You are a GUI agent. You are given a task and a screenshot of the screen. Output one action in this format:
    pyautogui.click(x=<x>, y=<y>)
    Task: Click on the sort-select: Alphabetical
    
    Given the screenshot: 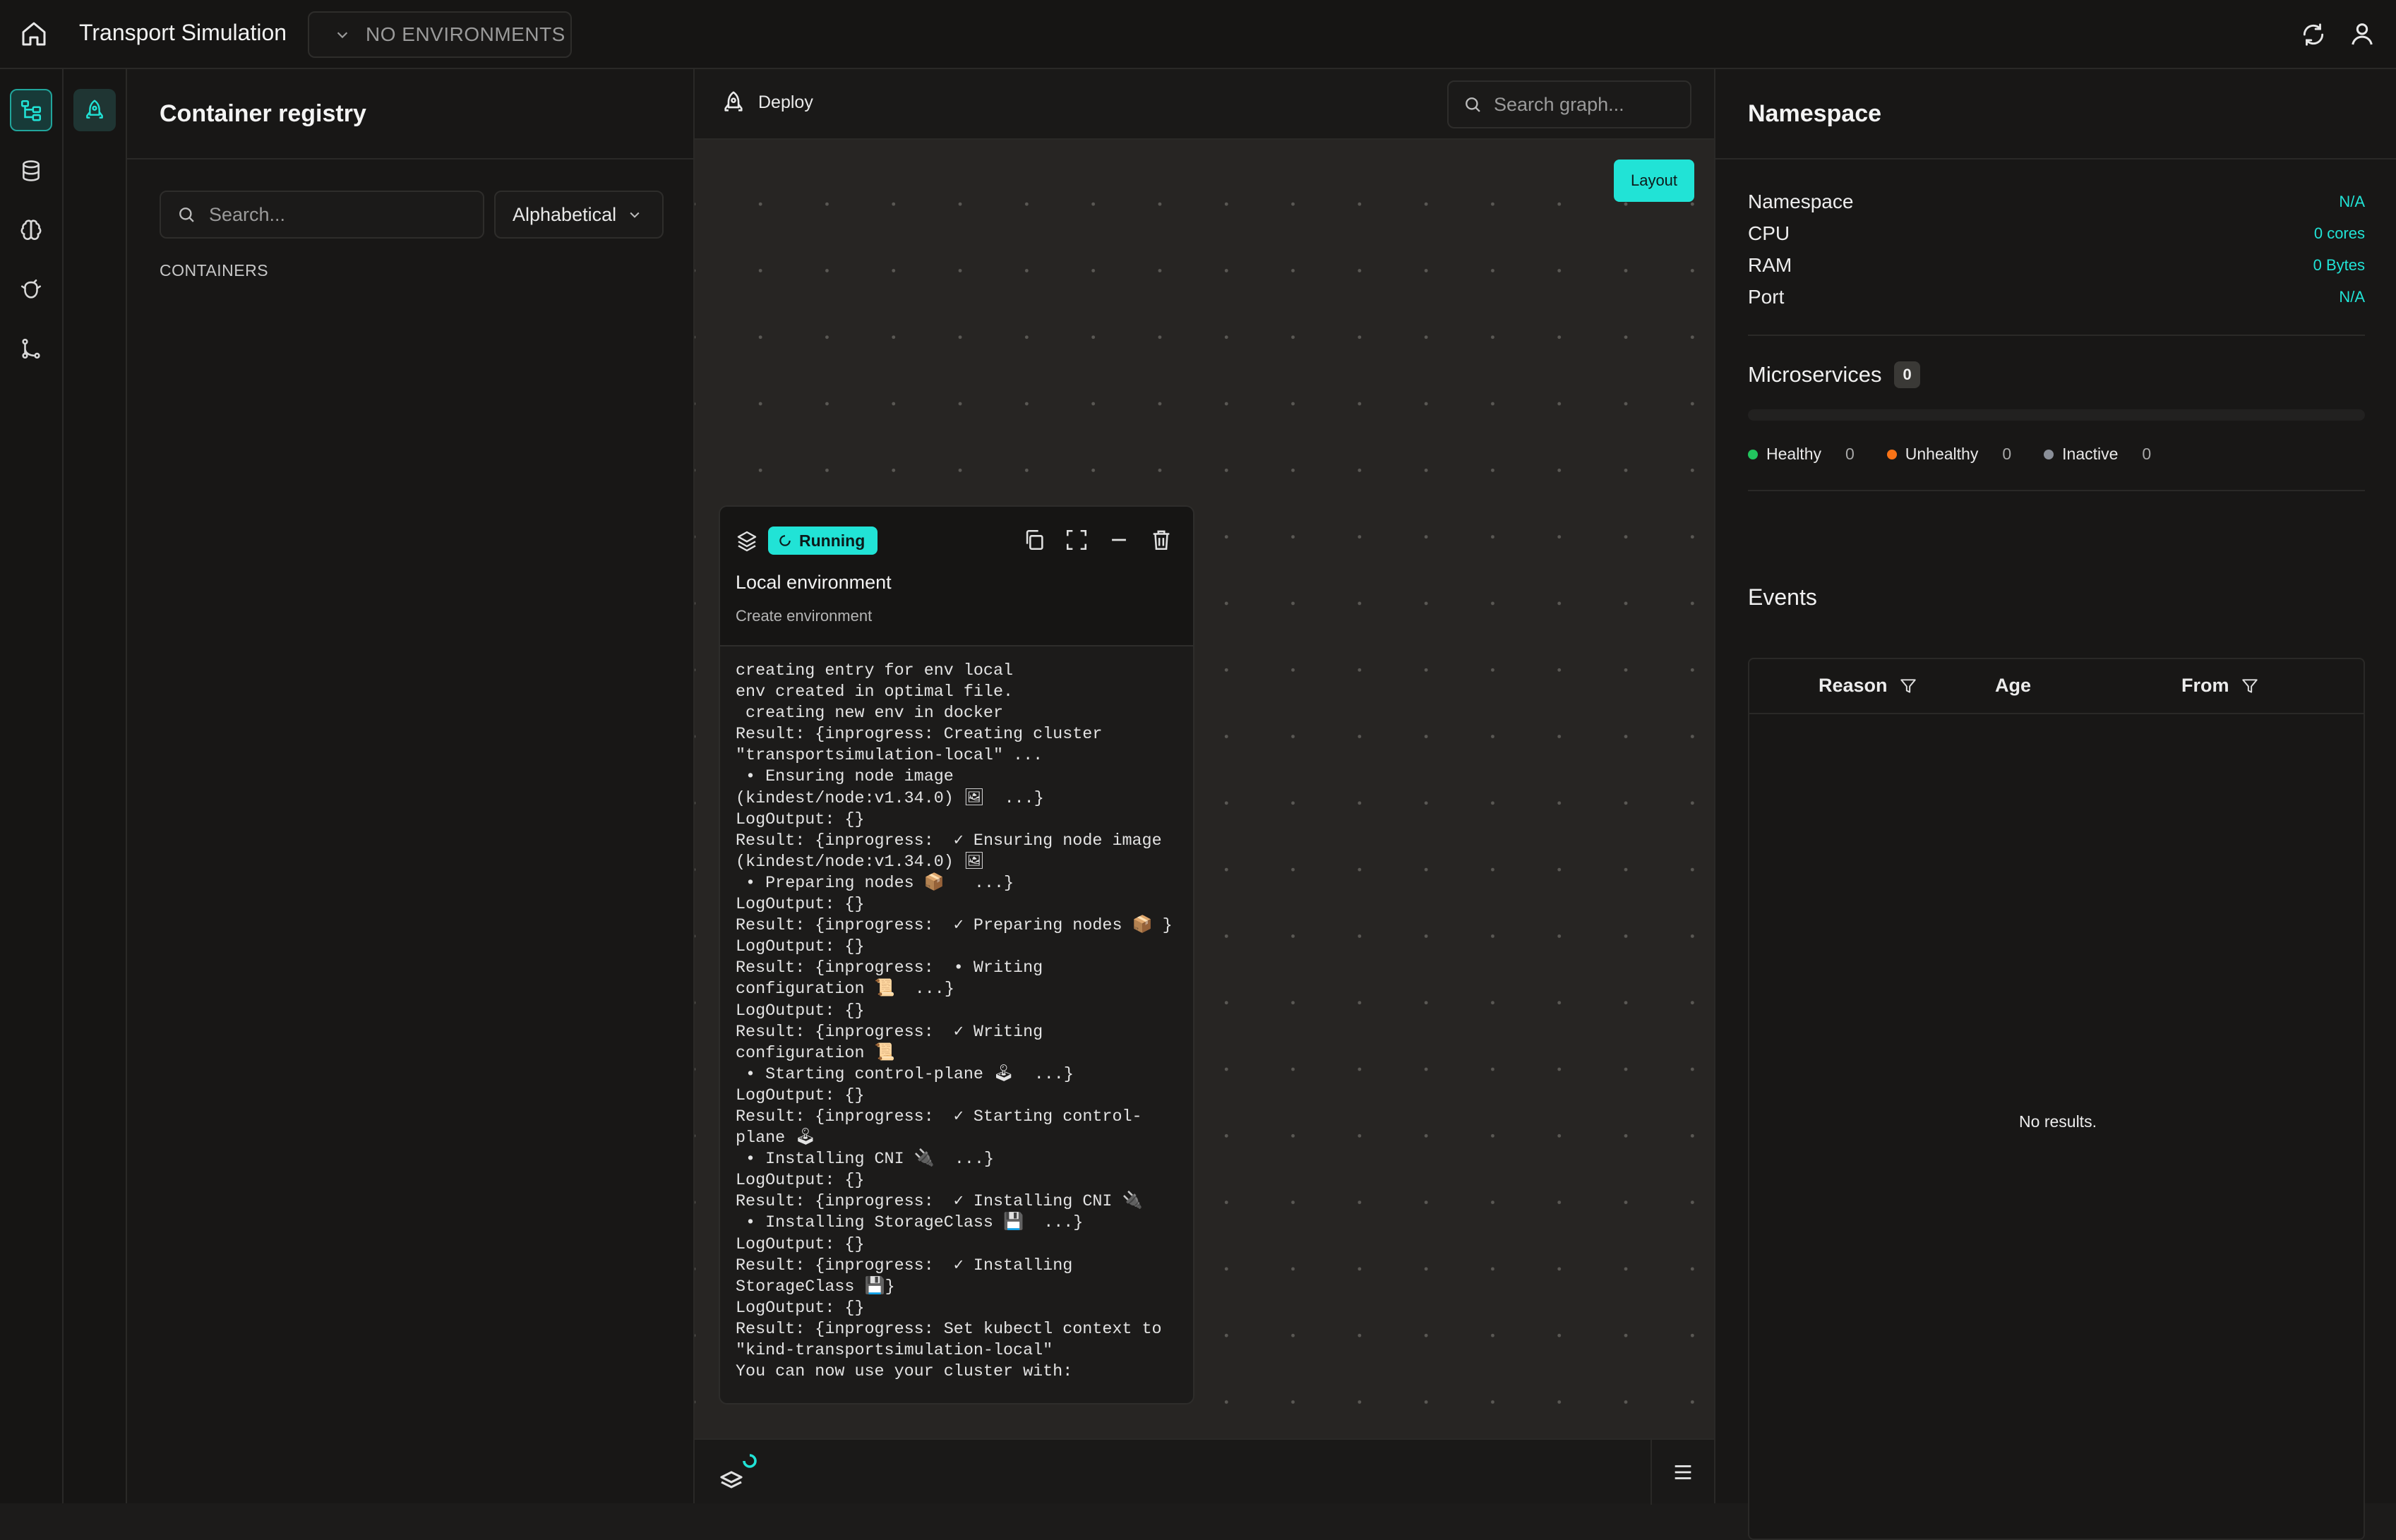 What is the action you would take?
    pyautogui.click(x=579, y=215)
    